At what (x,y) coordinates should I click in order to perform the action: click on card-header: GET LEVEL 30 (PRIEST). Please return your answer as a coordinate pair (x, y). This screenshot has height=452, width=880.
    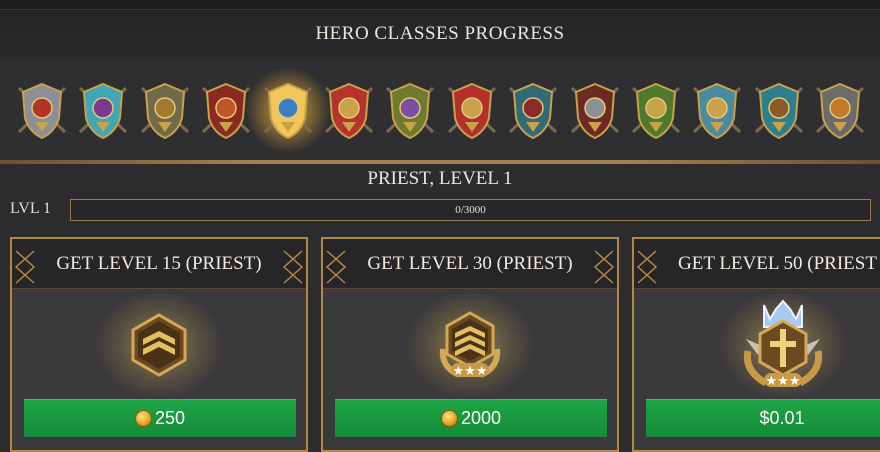
    Looking at the image, I should click on (470, 264).